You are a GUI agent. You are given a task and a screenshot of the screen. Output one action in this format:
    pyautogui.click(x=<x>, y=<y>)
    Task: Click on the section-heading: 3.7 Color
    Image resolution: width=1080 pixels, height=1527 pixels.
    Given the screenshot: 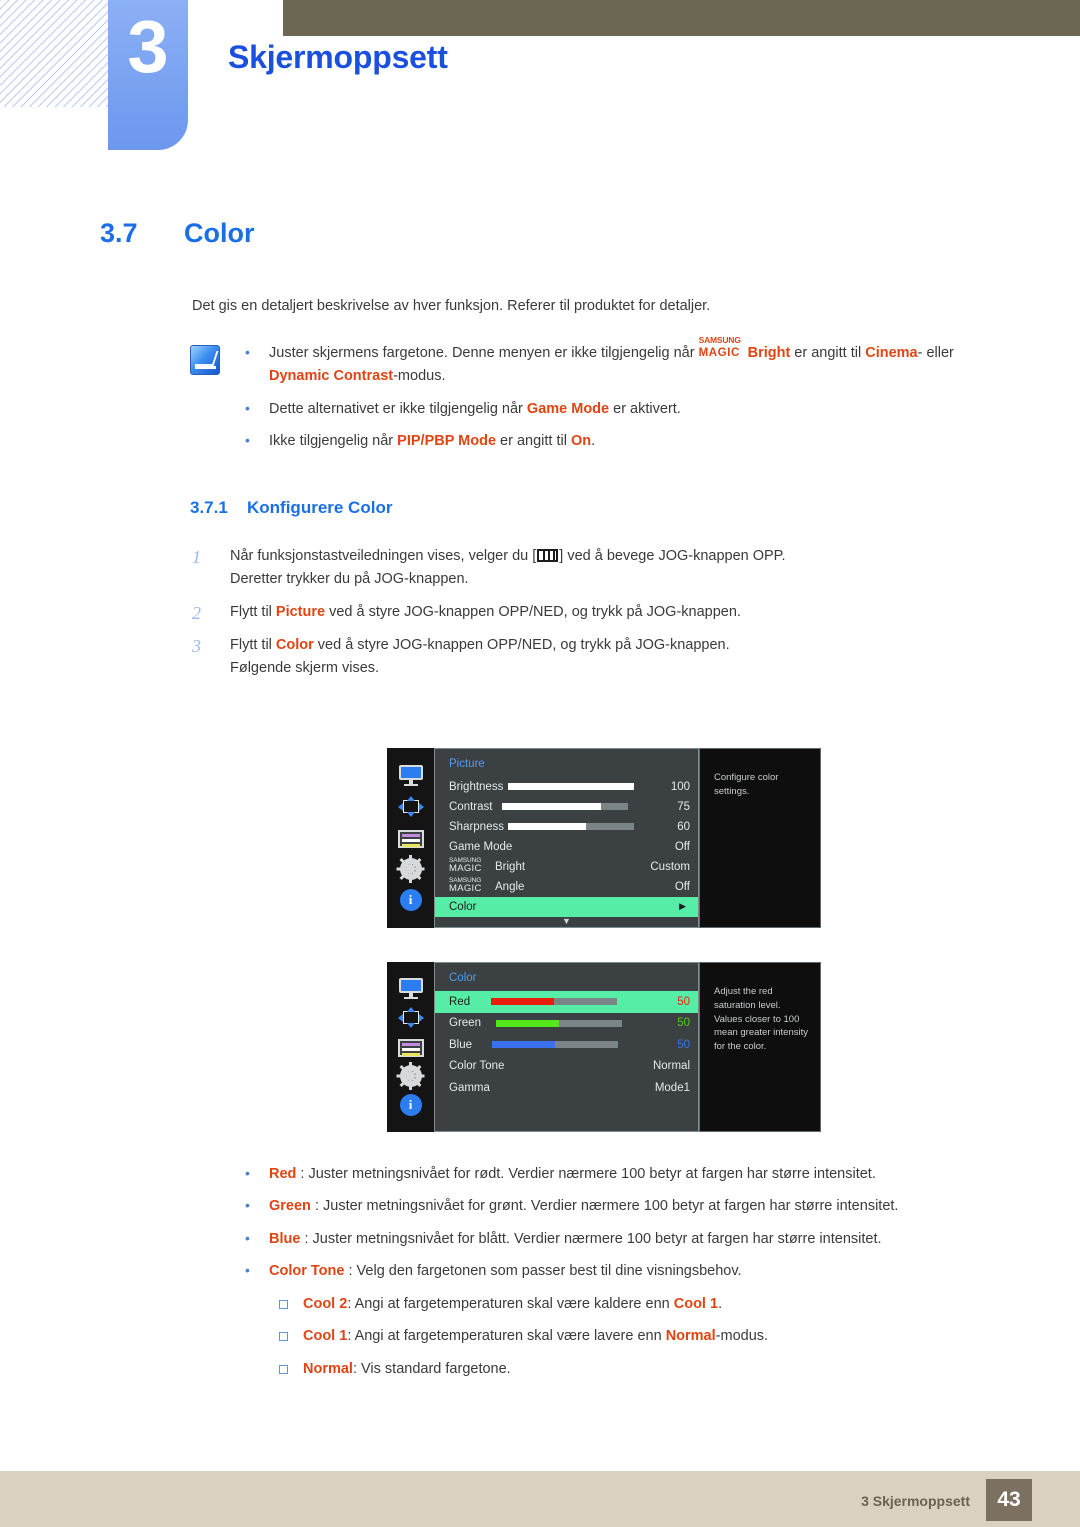 What is the action you would take?
    pyautogui.click(x=177, y=233)
    